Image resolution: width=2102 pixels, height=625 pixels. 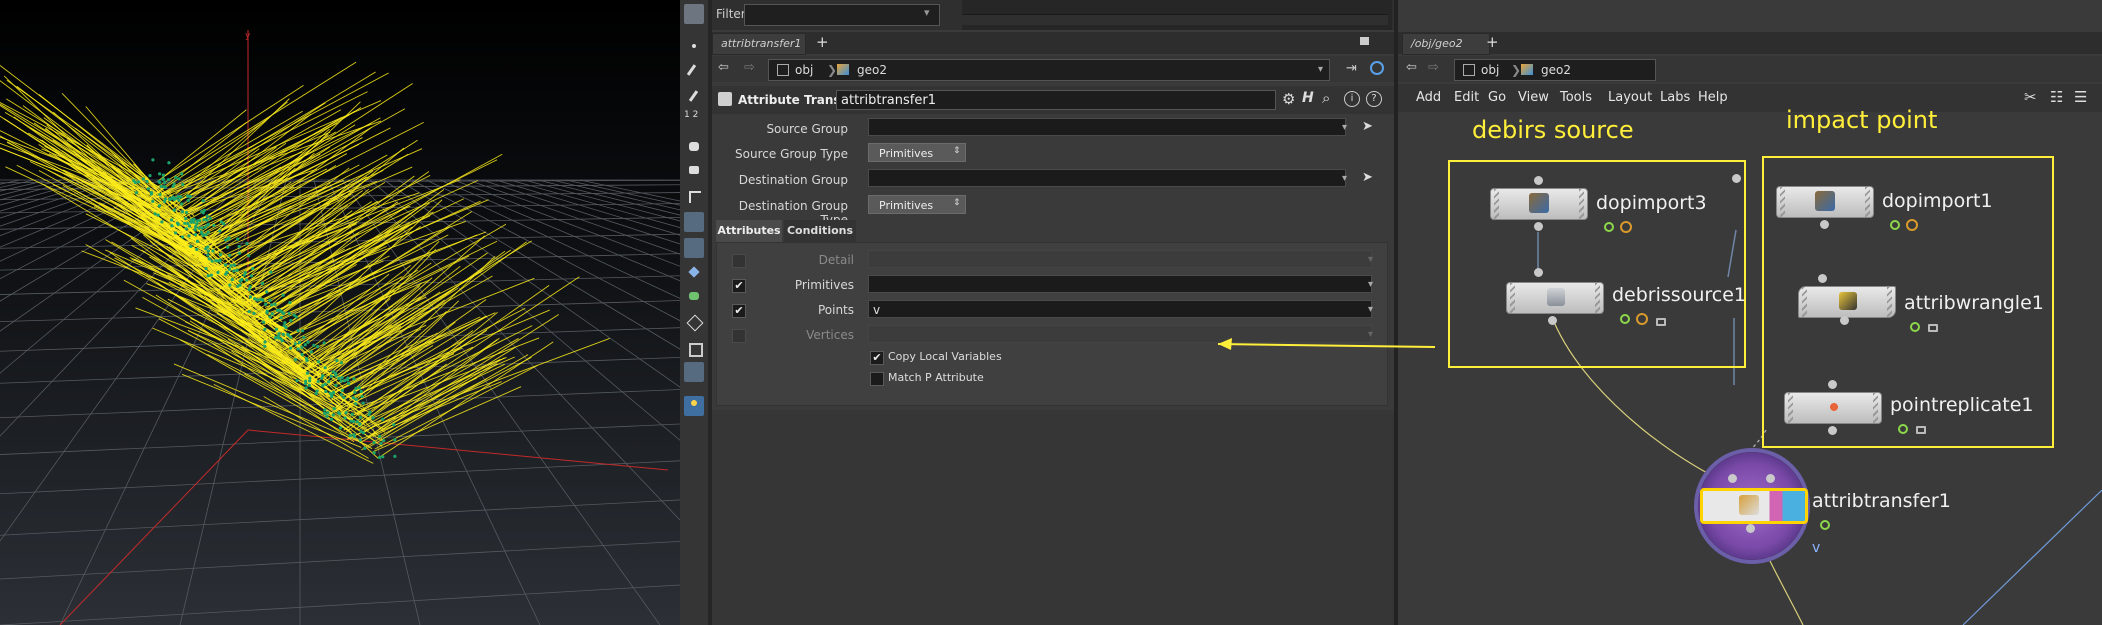 I want to click on point-icon, so click(x=694, y=46).